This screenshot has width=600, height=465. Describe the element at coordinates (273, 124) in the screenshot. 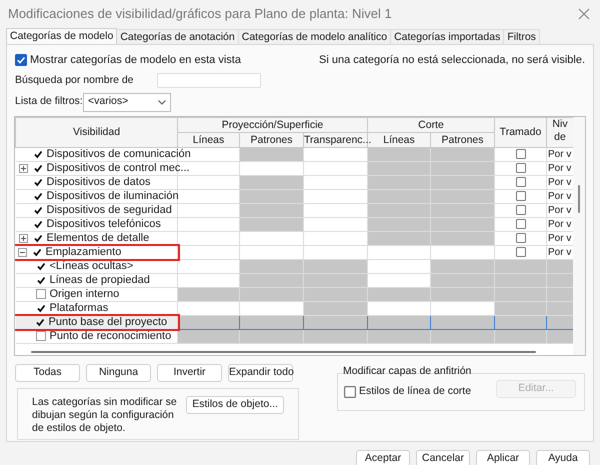

I see `column-header: Proyección/Superficie` at that location.